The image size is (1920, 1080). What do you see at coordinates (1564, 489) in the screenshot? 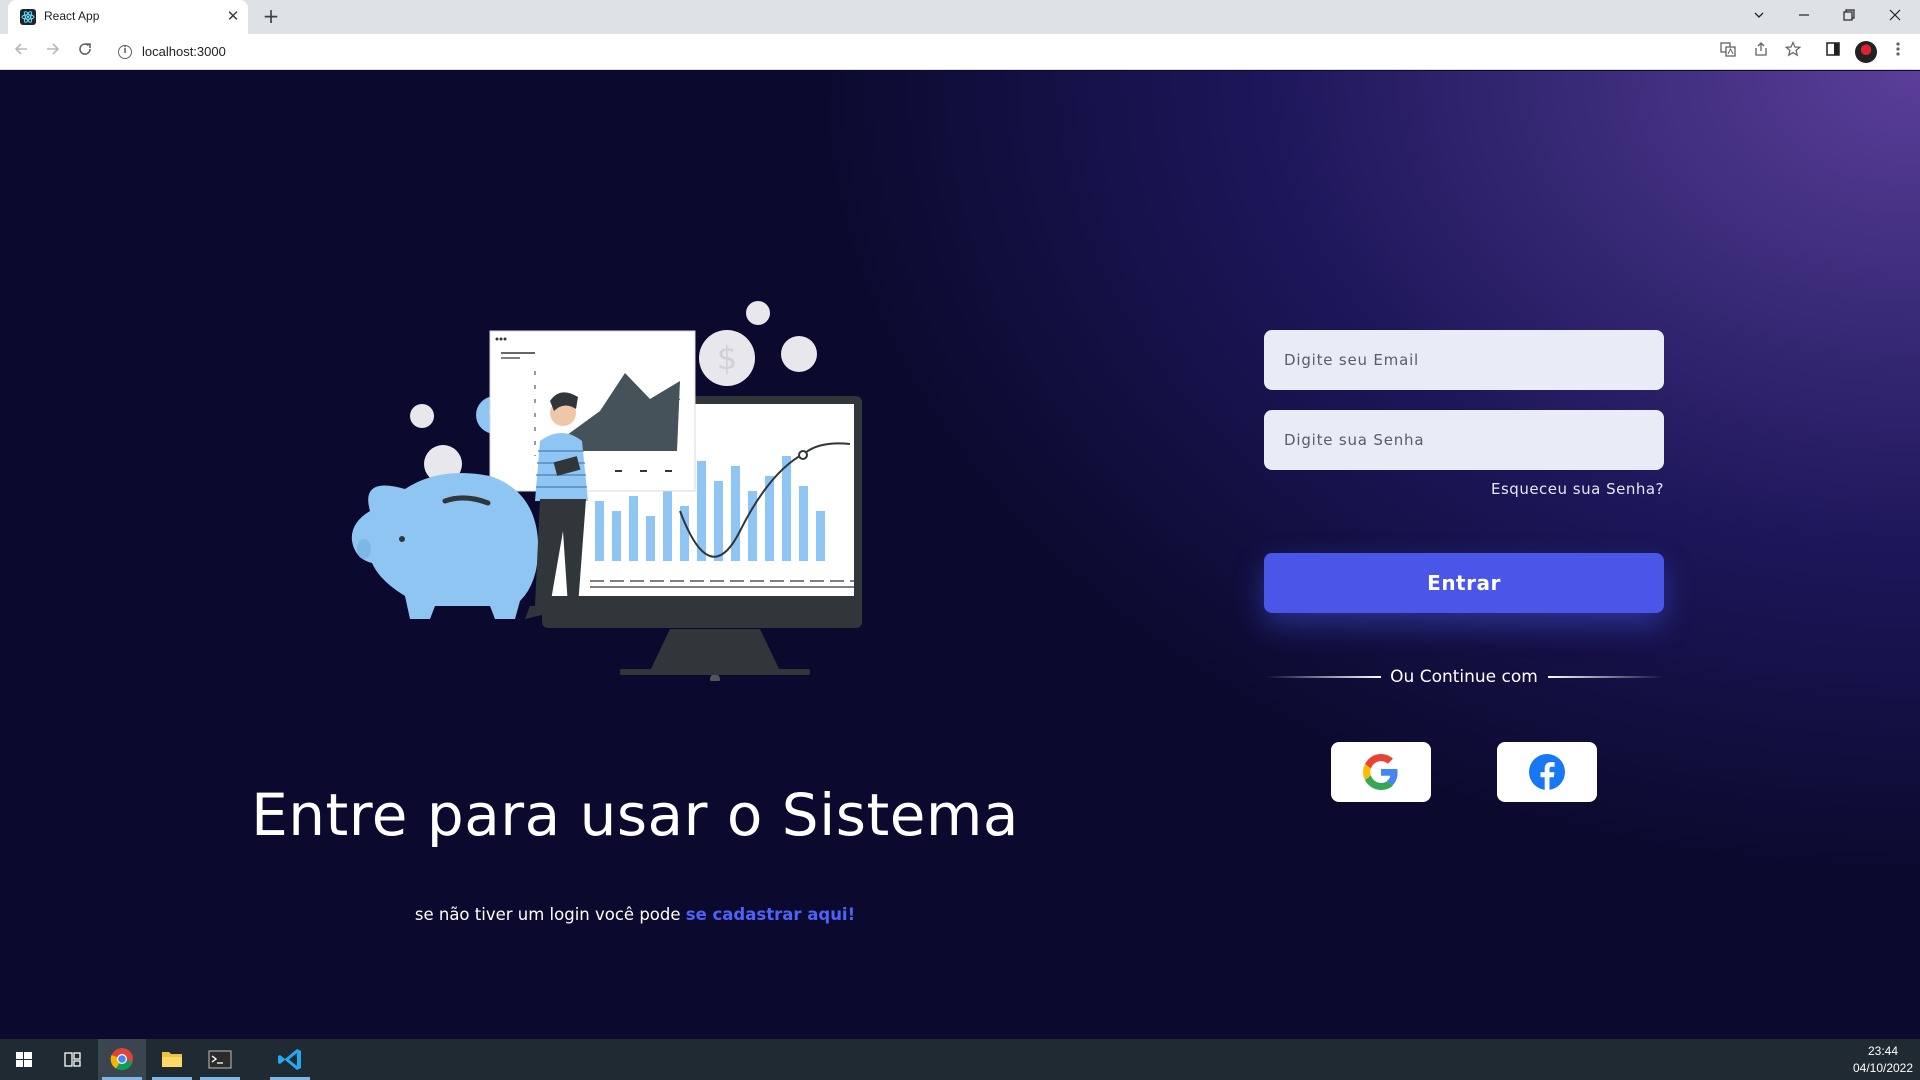
I see `forgot-password-link: Esqueceu sua Senha?` at bounding box center [1564, 489].